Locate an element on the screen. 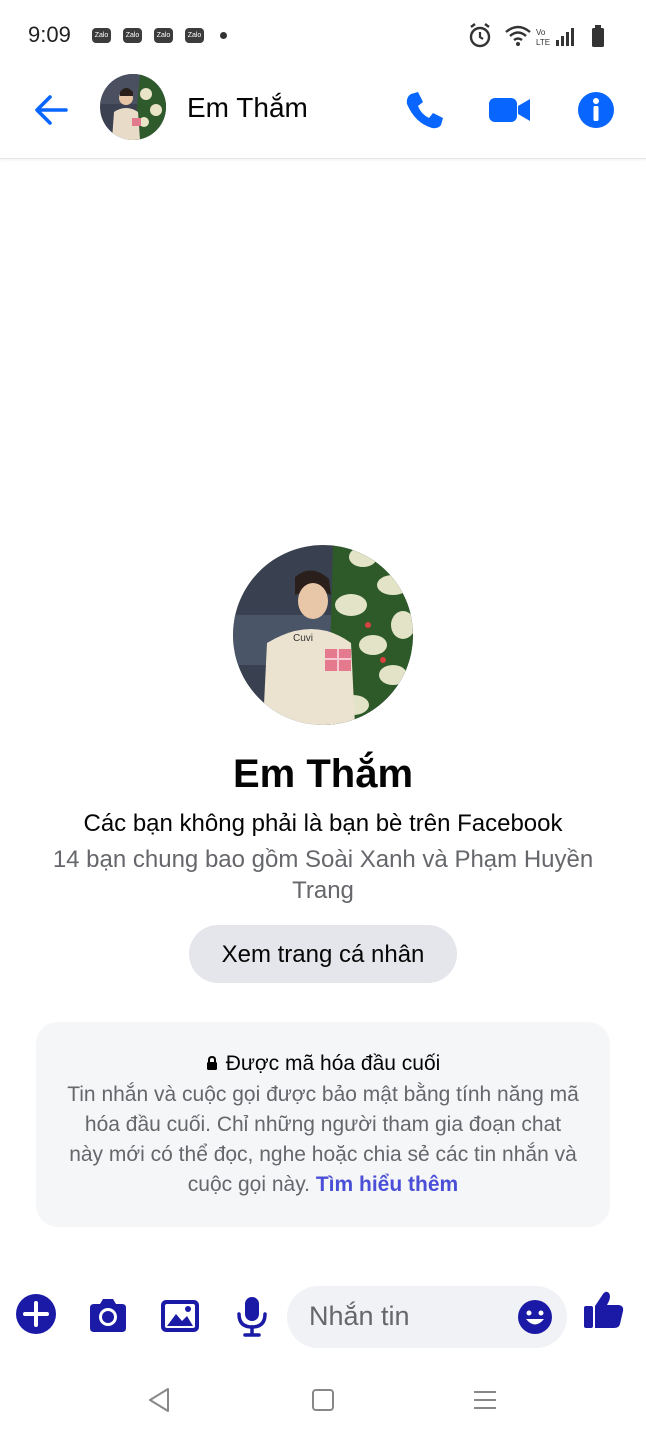 This screenshot has height=1440, width=646. svg-text: Cuvi is located at coordinates (303, 638).